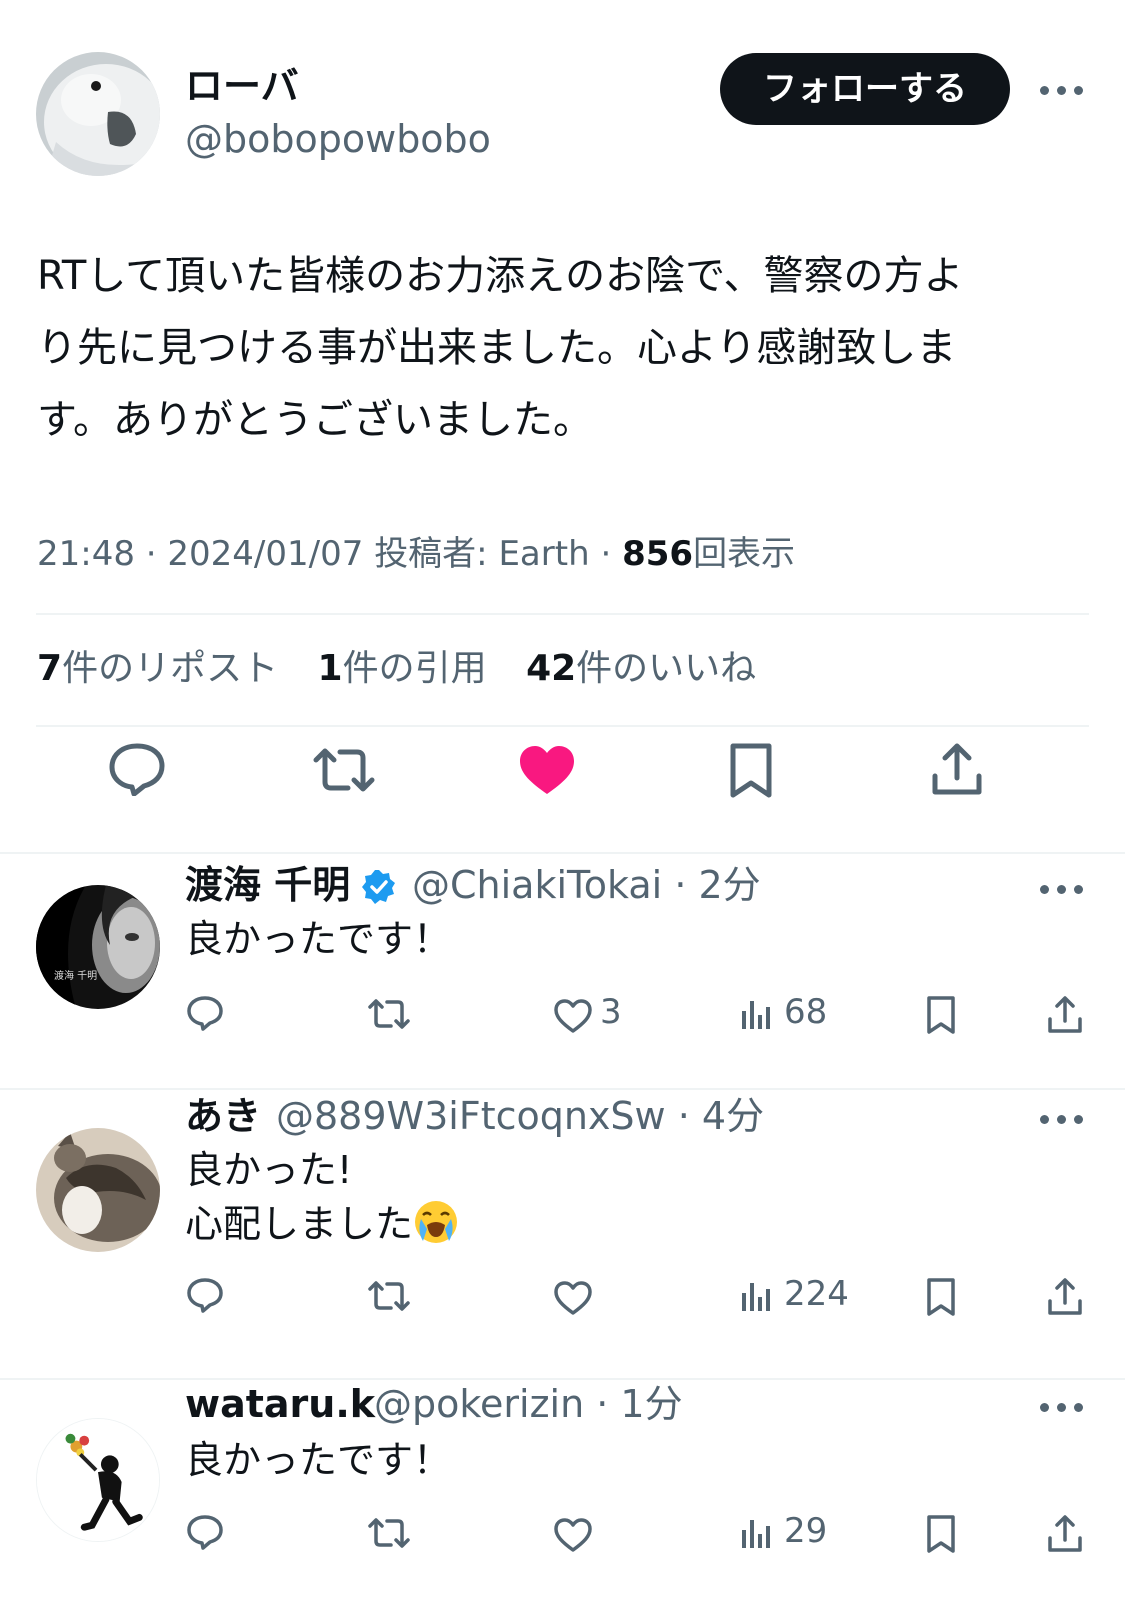  What do you see at coordinates (200, 554) in the screenshot?
I see `tweet-timestamp: 21:48 · 2024/01/07` at bounding box center [200, 554].